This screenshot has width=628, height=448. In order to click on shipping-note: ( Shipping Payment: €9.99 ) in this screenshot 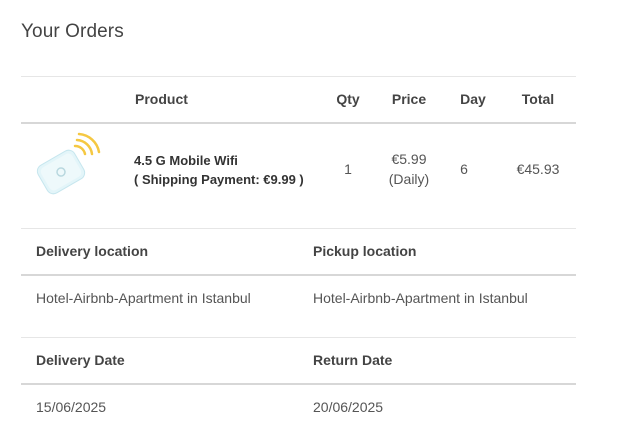, I will do `click(219, 179)`.